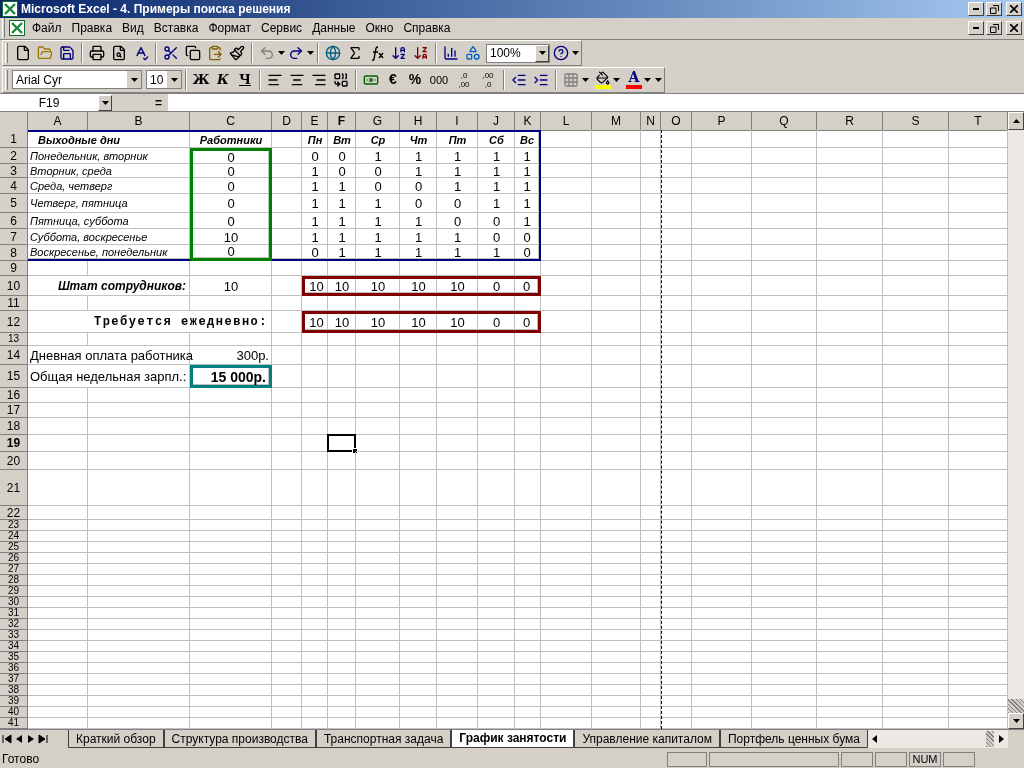 The height and width of the screenshot is (768, 1024). What do you see at coordinates (109, 286) in the screenshot?
I see `table-cell: Штат сотрудников:` at bounding box center [109, 286].